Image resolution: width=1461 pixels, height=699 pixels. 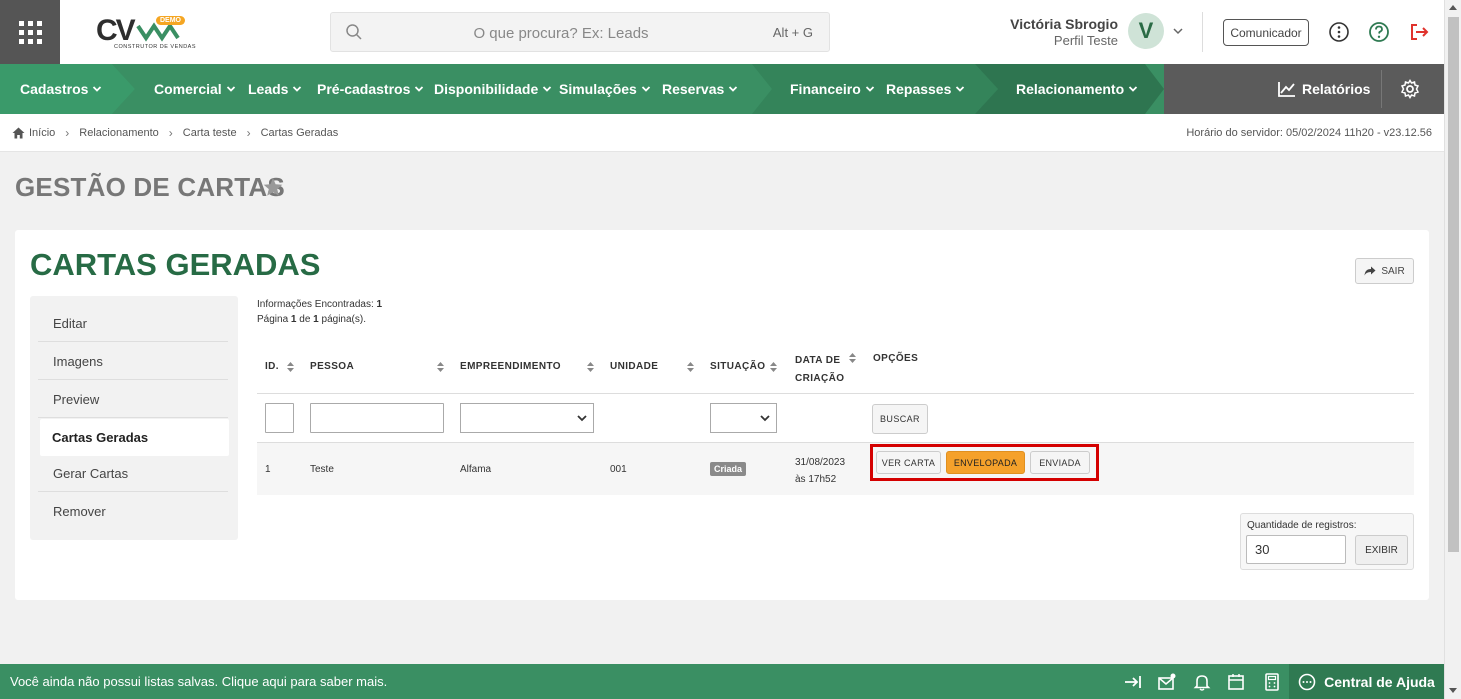 I want to click on nav-item-financeiro: Financeiro, so click(x=832, y=89).